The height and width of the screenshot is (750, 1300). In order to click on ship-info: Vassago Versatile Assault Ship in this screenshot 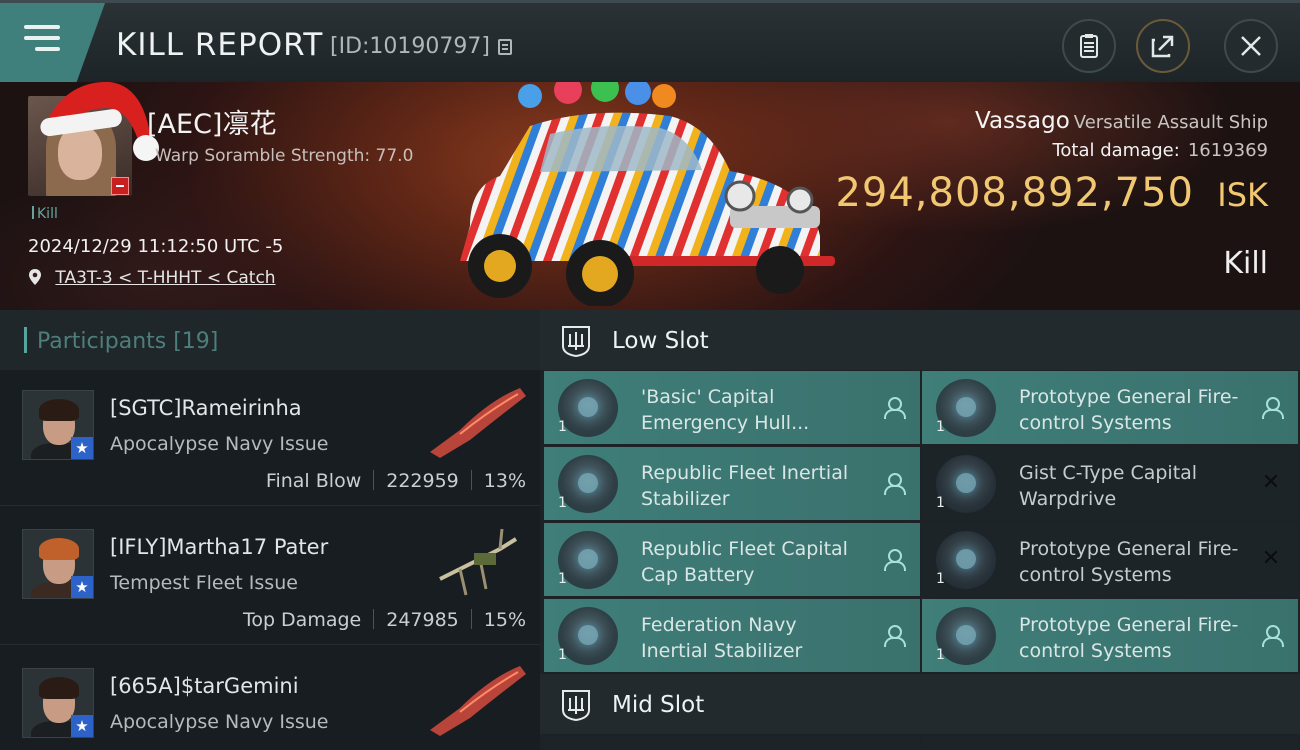, I will do `click(1121, 121)`.